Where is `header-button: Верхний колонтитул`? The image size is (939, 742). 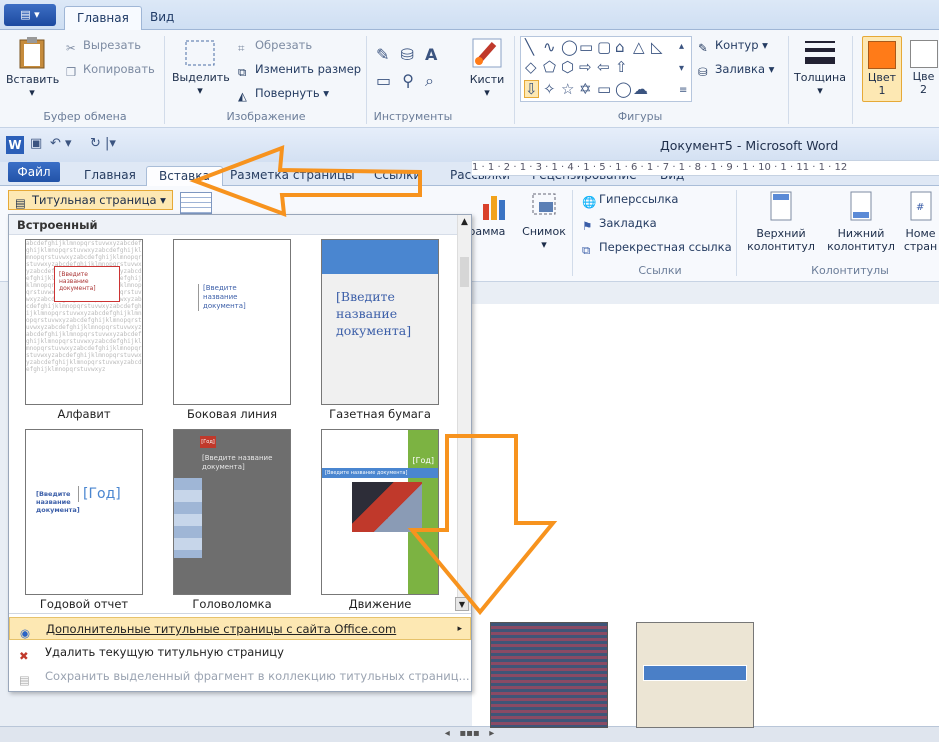
header-button: Верхний колонтитул is located at coordinates (781, 221).